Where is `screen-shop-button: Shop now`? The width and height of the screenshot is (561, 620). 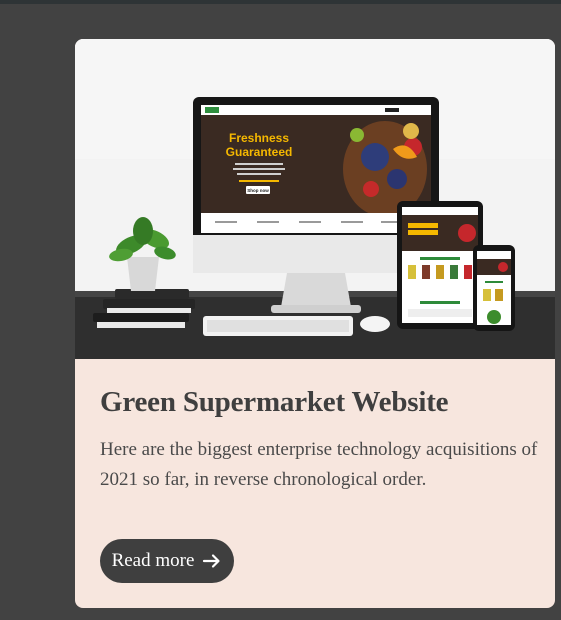 screen-shop-button: Shop now is located at coordinates (258, 190).